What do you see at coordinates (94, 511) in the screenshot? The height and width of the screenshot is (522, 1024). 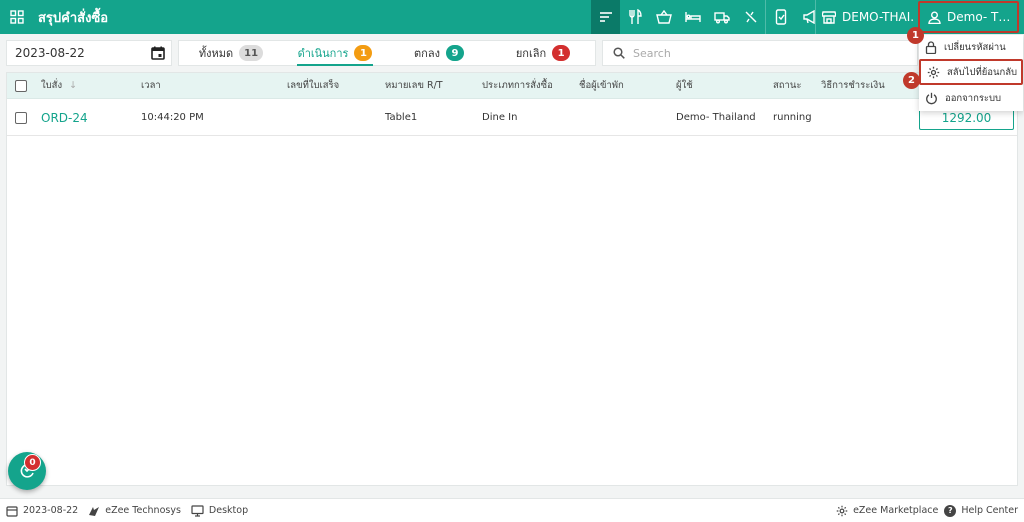 I see `company-logo-icon` at bounding box center [94, 511].